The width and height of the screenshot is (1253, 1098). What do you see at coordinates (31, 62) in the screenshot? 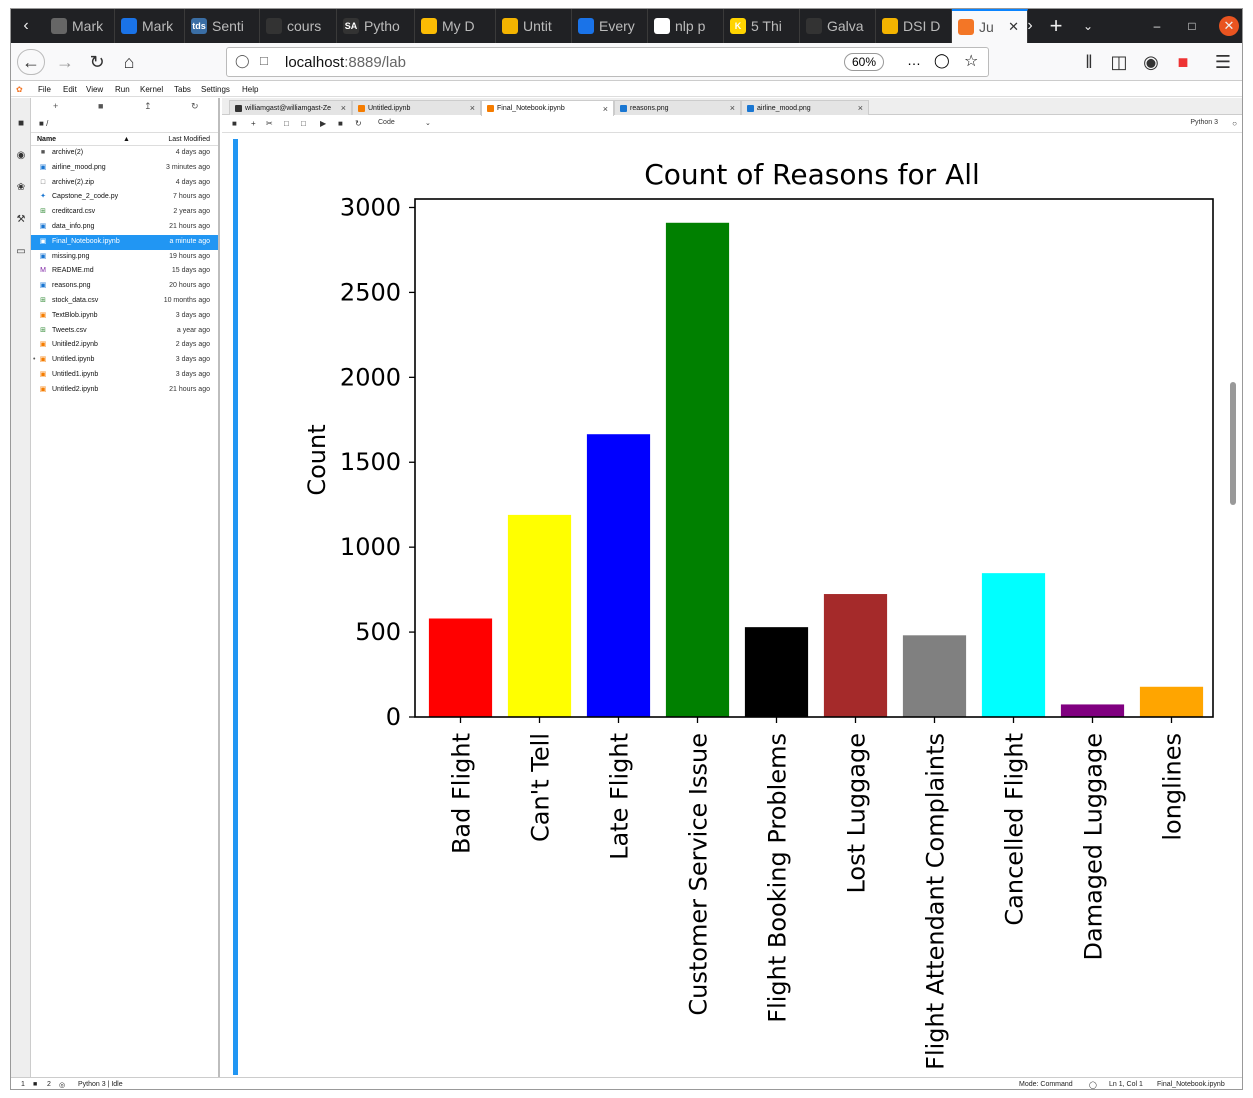
I see `back-icon: ←` at bounding box center [31, 62].